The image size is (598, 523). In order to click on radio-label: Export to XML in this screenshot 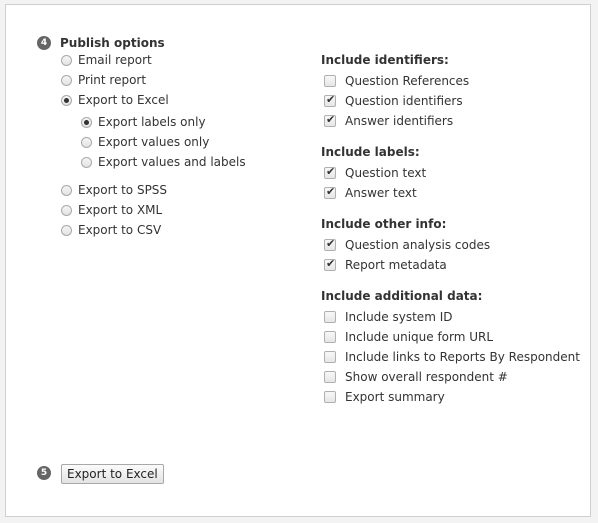, I will do `click(120, 210)`.